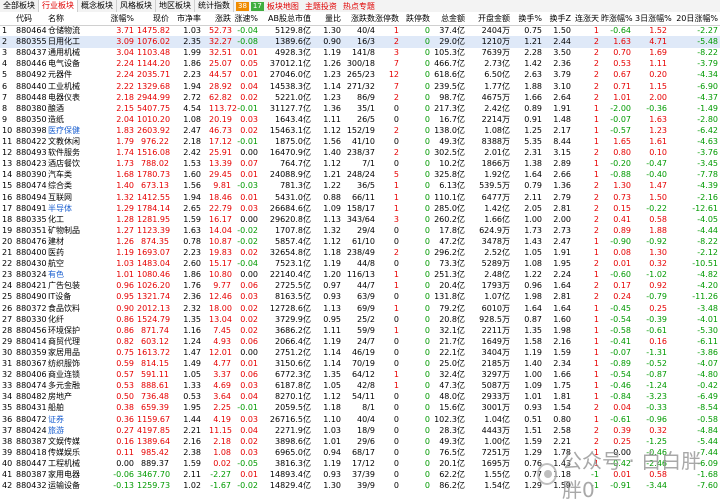 The width and height of the screenshot is (720, 503). Describe the element at coordinates (154, 486) in the screenshot. I see `cell-price: 1259.73` at that location.